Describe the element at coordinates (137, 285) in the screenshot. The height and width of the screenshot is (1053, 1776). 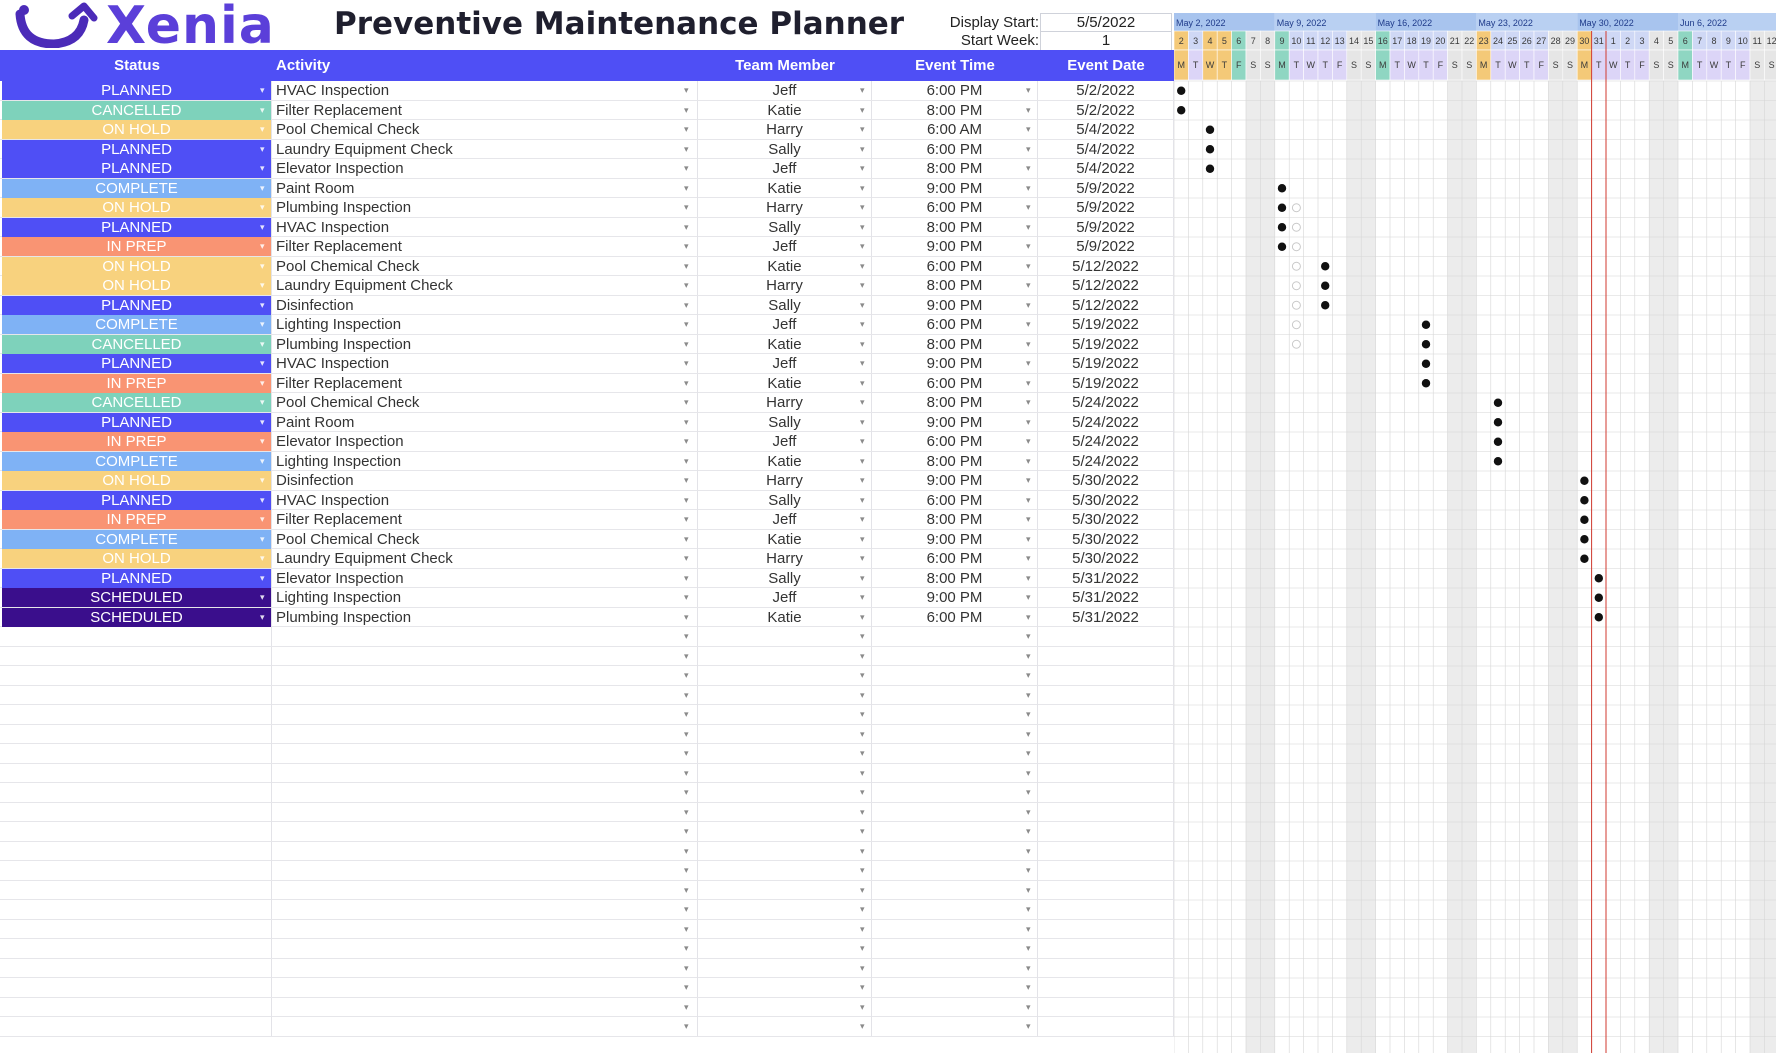
I see `status-dropdown: ON HOLD ▾` at that location.